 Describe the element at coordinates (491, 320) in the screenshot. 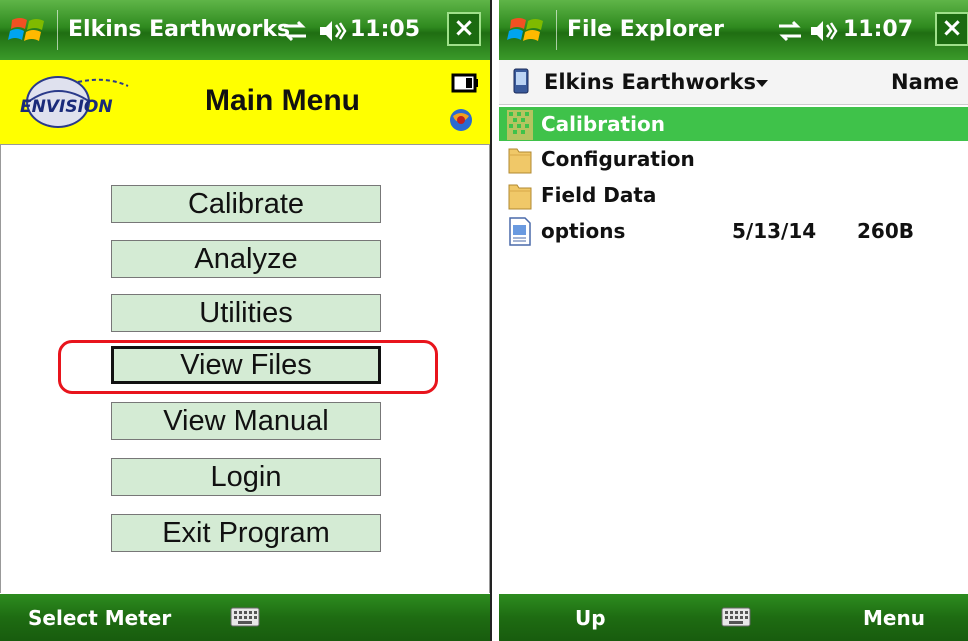

I see `screen-divider-line` at that location.